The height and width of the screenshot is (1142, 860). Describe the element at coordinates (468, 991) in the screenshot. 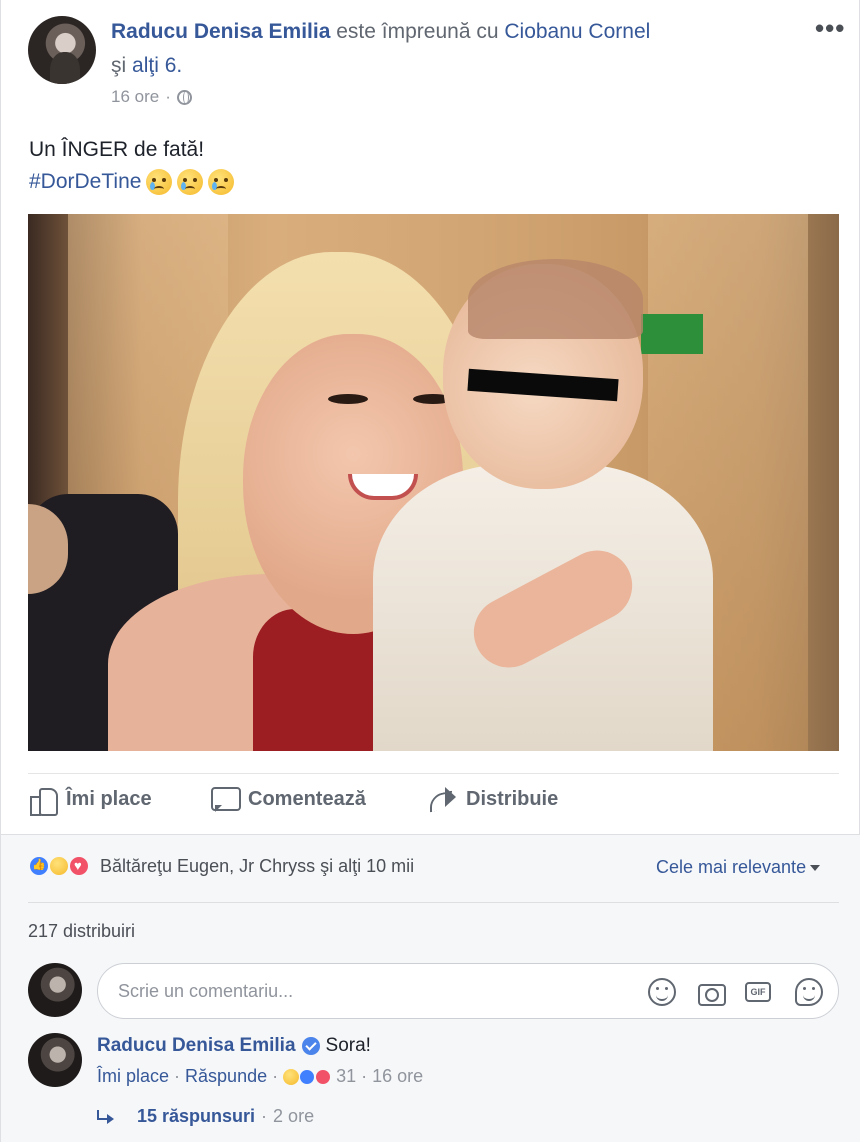

I see `comment-input: Scrie un comentariu... GIF` at that location.